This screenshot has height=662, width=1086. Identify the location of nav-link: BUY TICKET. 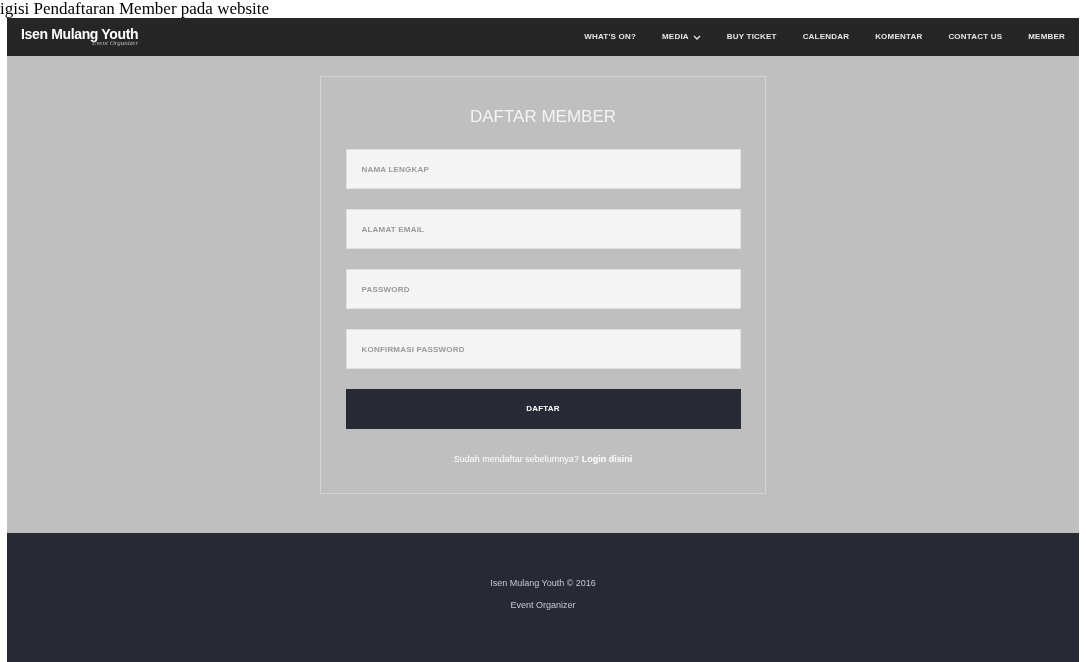
(751, 37).